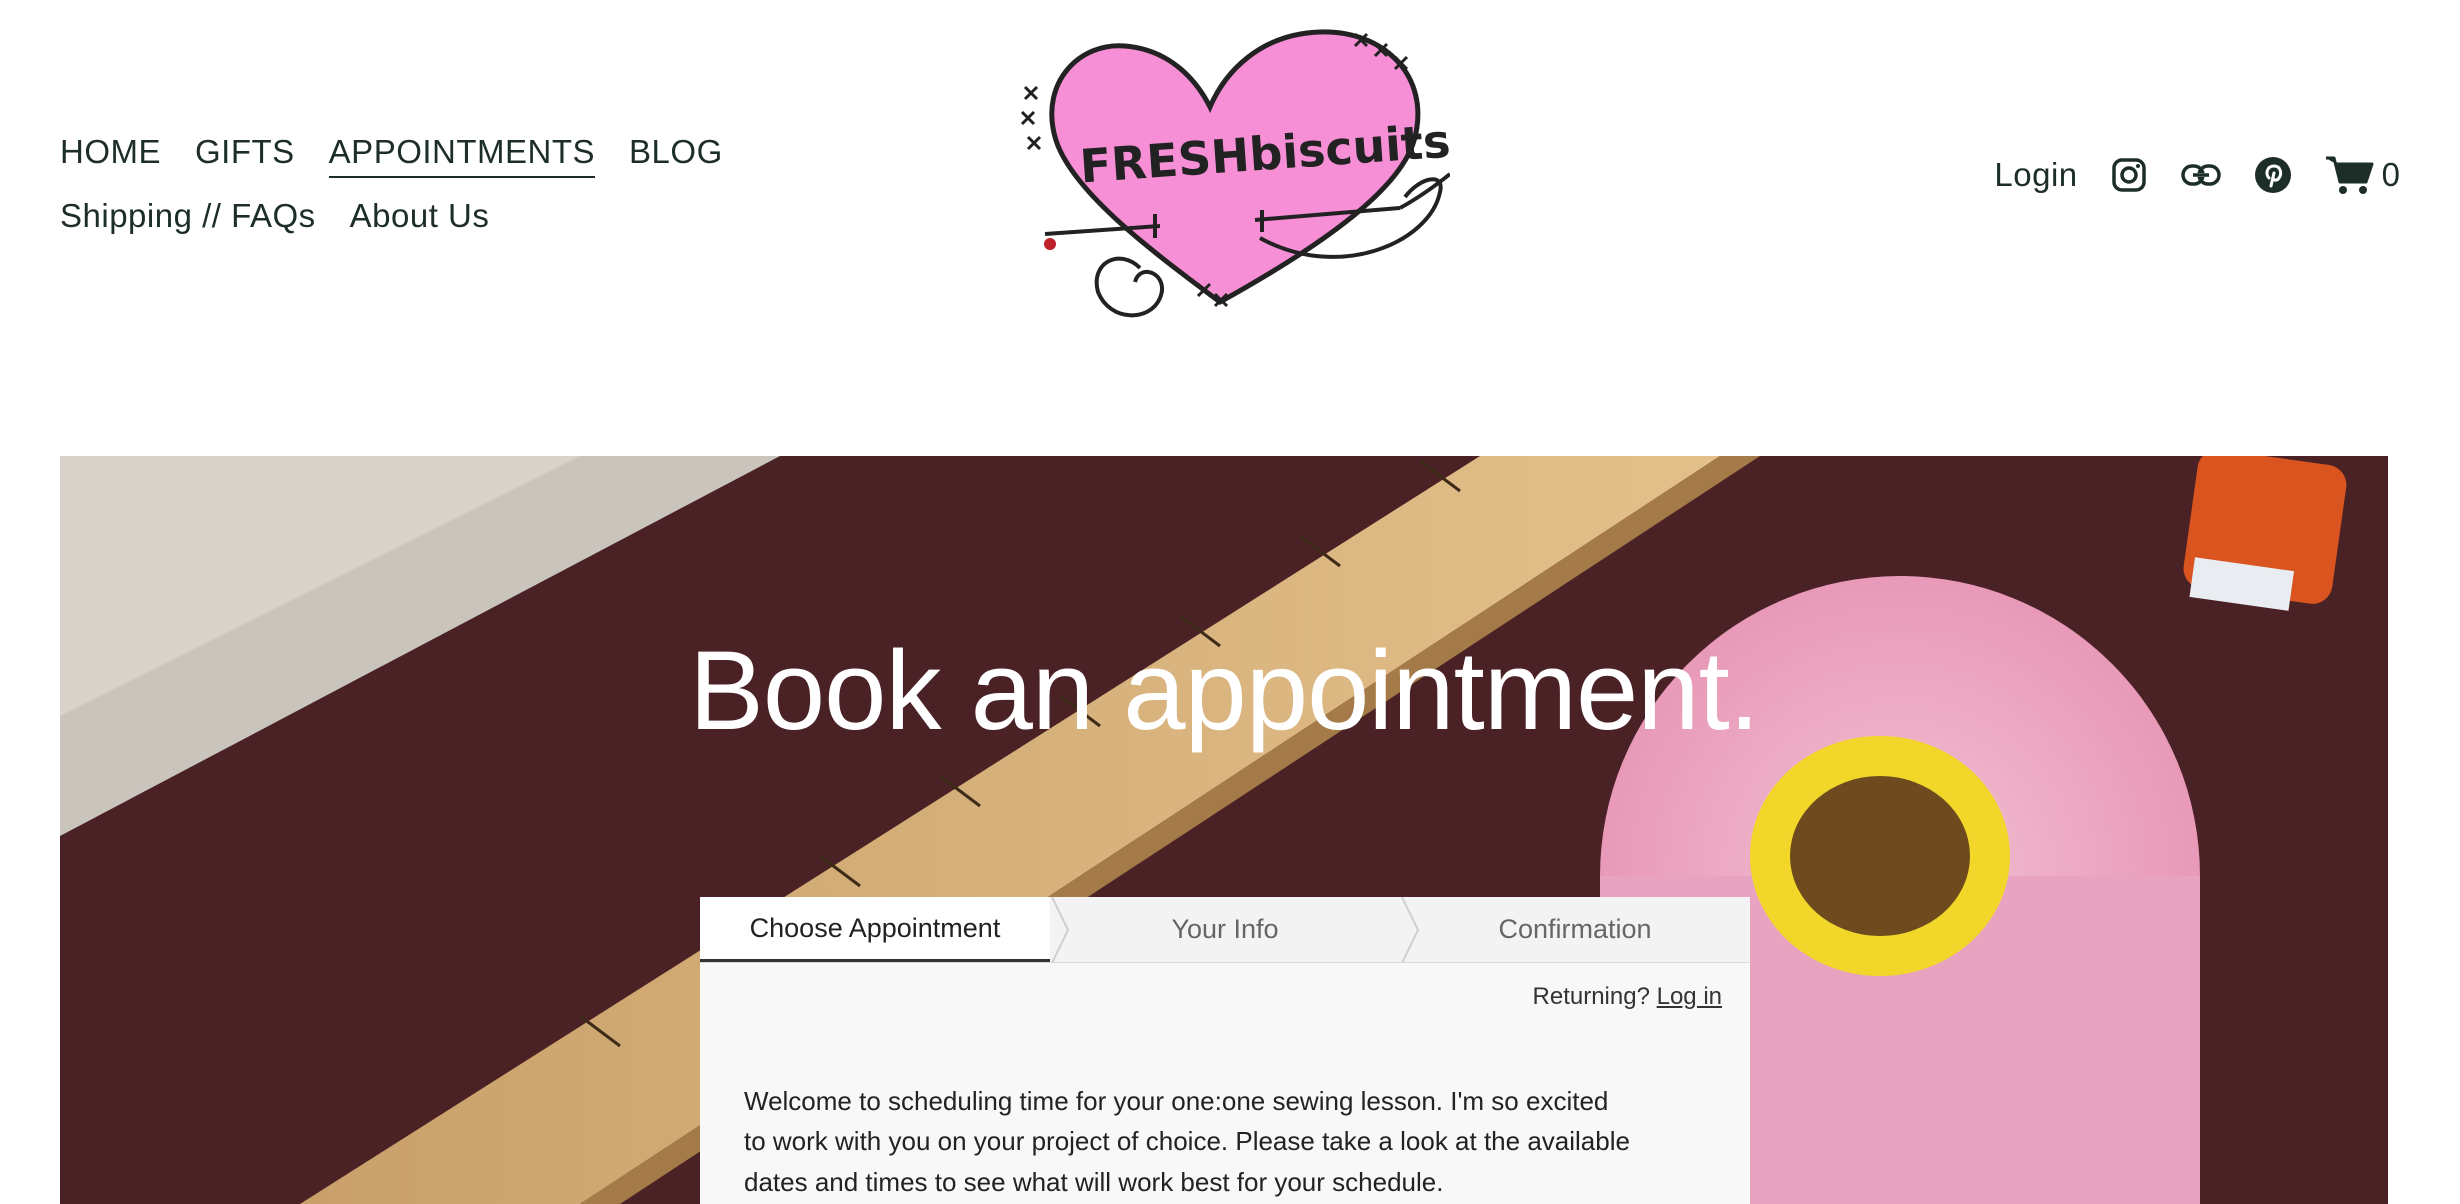  Describe the element at coordinates (2390, 174) in the screenshot. I see `cart-count: 0` at that location.